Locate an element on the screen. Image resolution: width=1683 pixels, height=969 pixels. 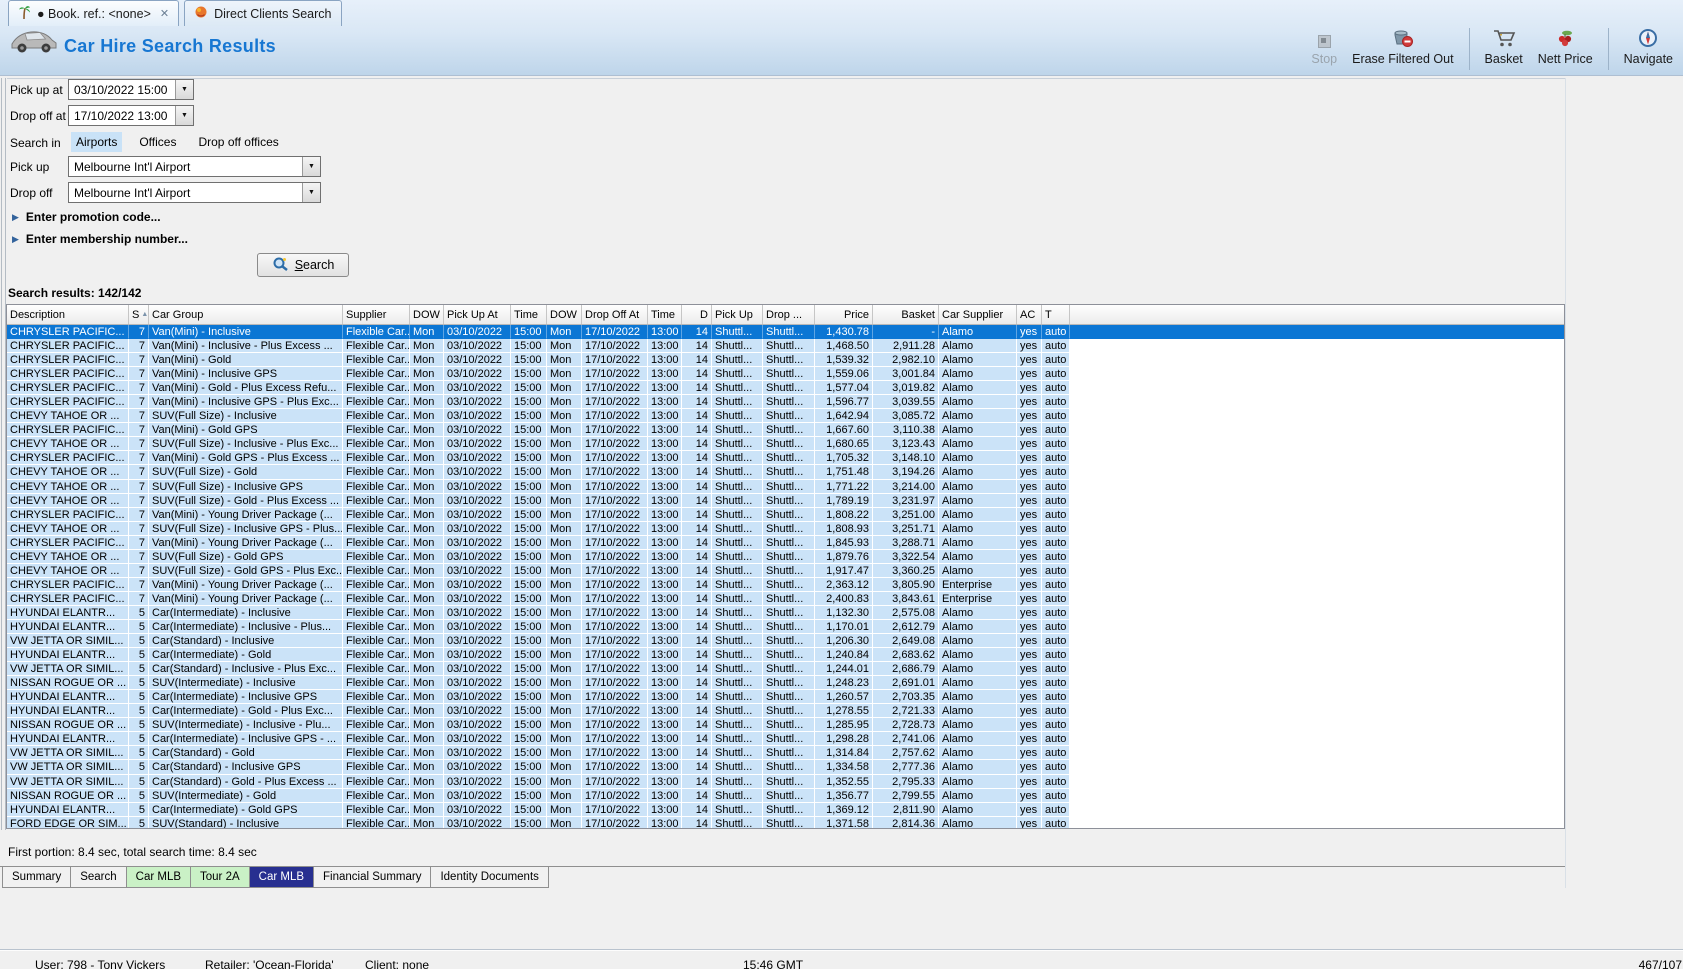
column-header-supplier: Supplier is located at coordinates (376, 314).